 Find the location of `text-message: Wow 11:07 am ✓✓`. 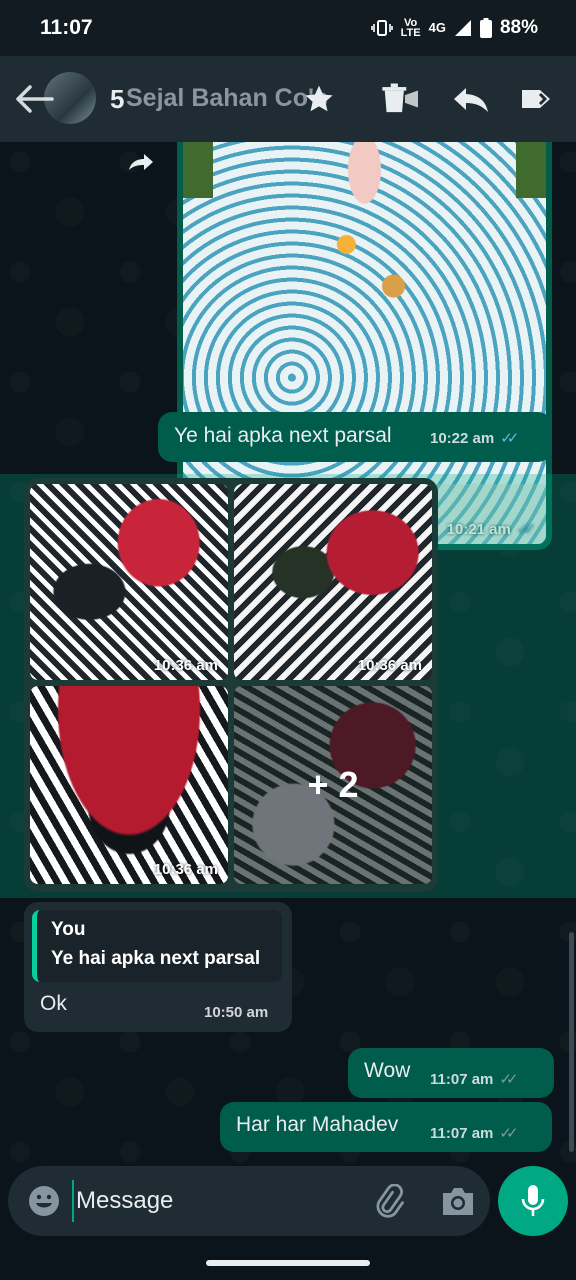

text-message: Wow 11:07 am ✓✓ is located at coordinates (451, 1073).